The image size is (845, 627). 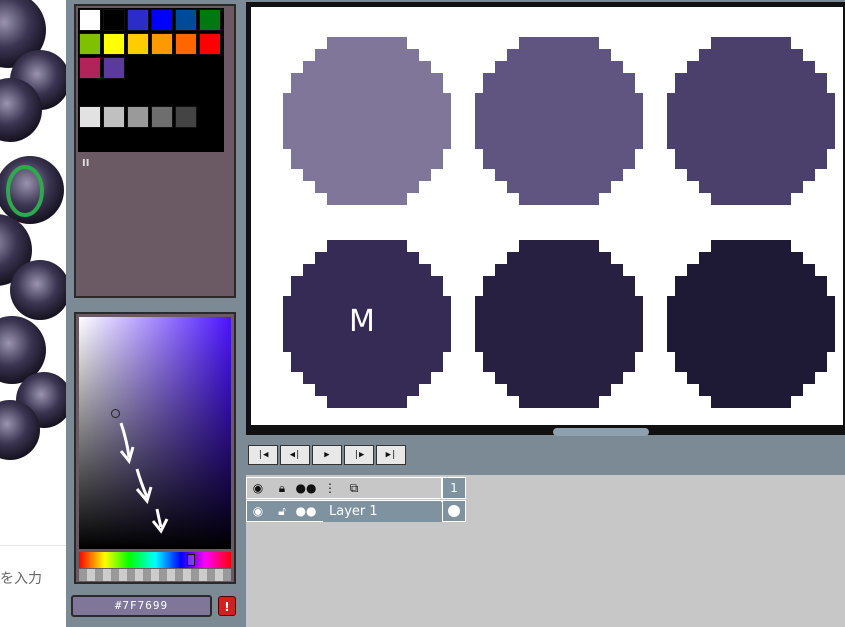 What do you see at coordinates (141, 606) in the screenshot?
I see `hex-color-field: #7F7699` at bounding box center [141, 606].